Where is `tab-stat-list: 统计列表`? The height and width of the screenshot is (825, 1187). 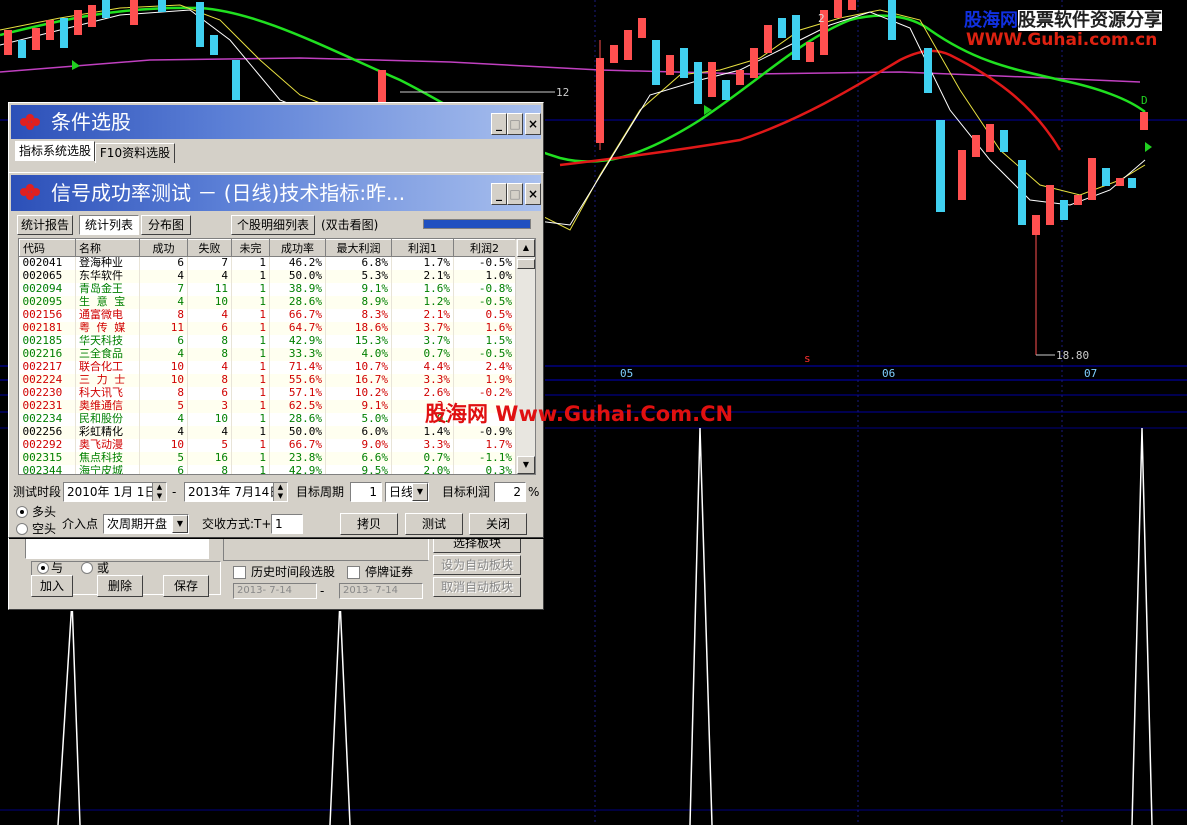 tab-stat-list: 统计列表 is located at coordinates (109, 225).